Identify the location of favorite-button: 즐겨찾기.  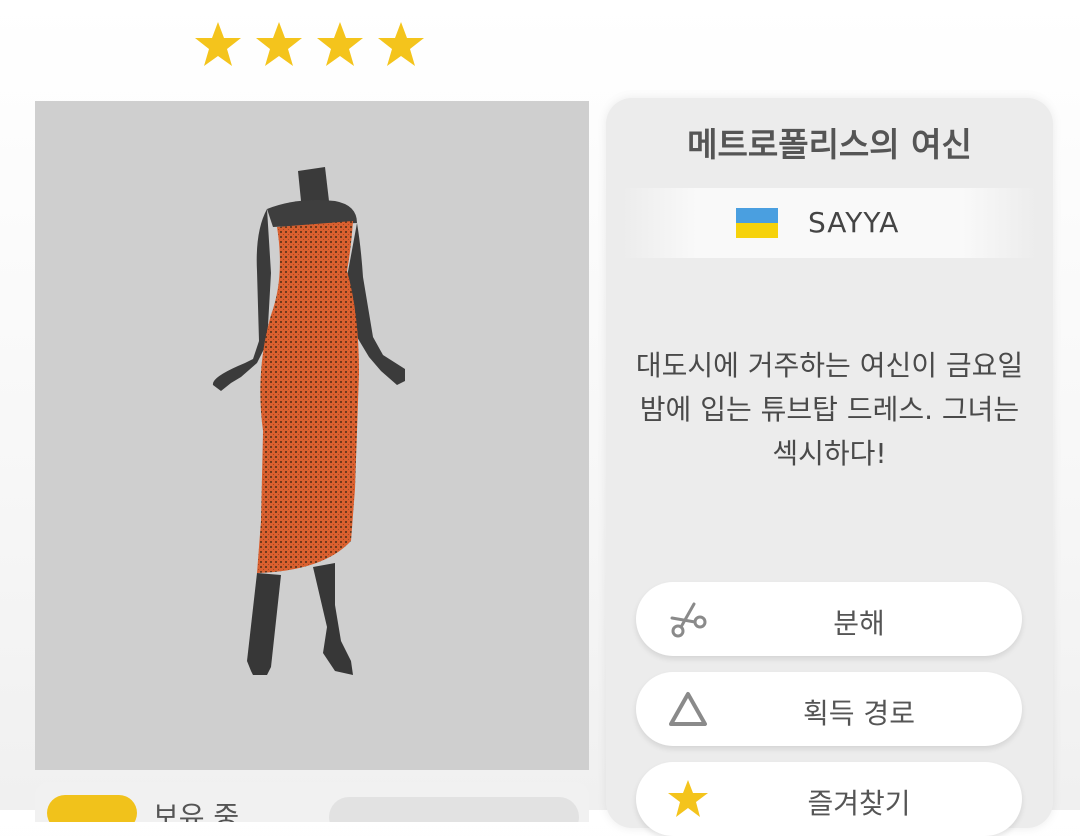
(829, 799).